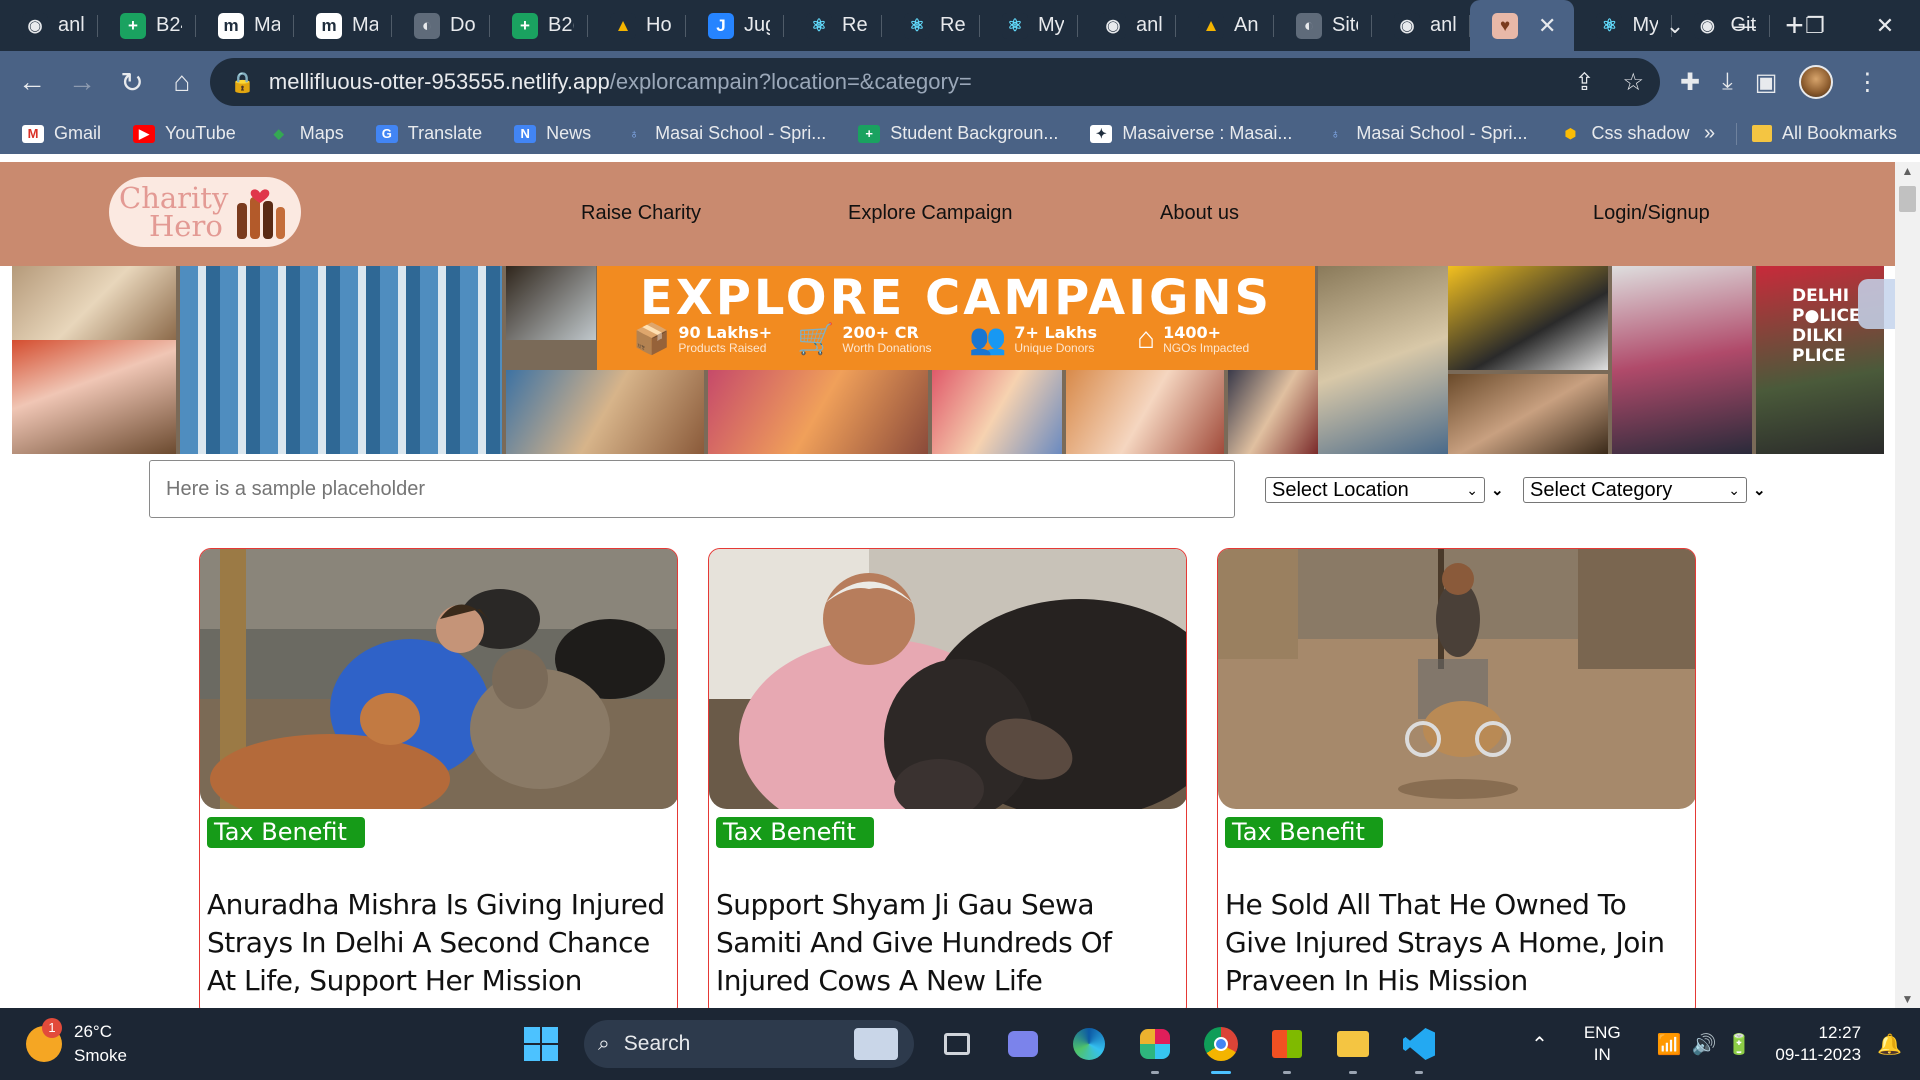 This screenshot has width=1920, height=1080. I want to click on bookmark-item: ⬢ Css shadow, so click(1624, 133).